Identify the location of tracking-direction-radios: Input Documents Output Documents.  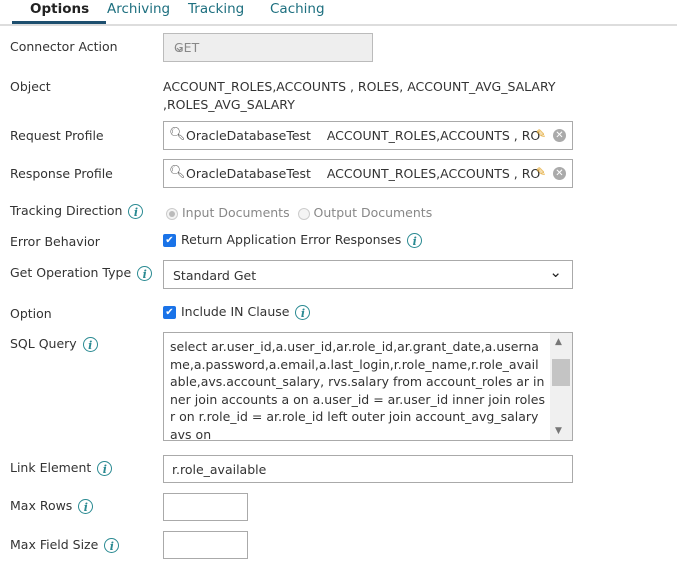
(299, 212).